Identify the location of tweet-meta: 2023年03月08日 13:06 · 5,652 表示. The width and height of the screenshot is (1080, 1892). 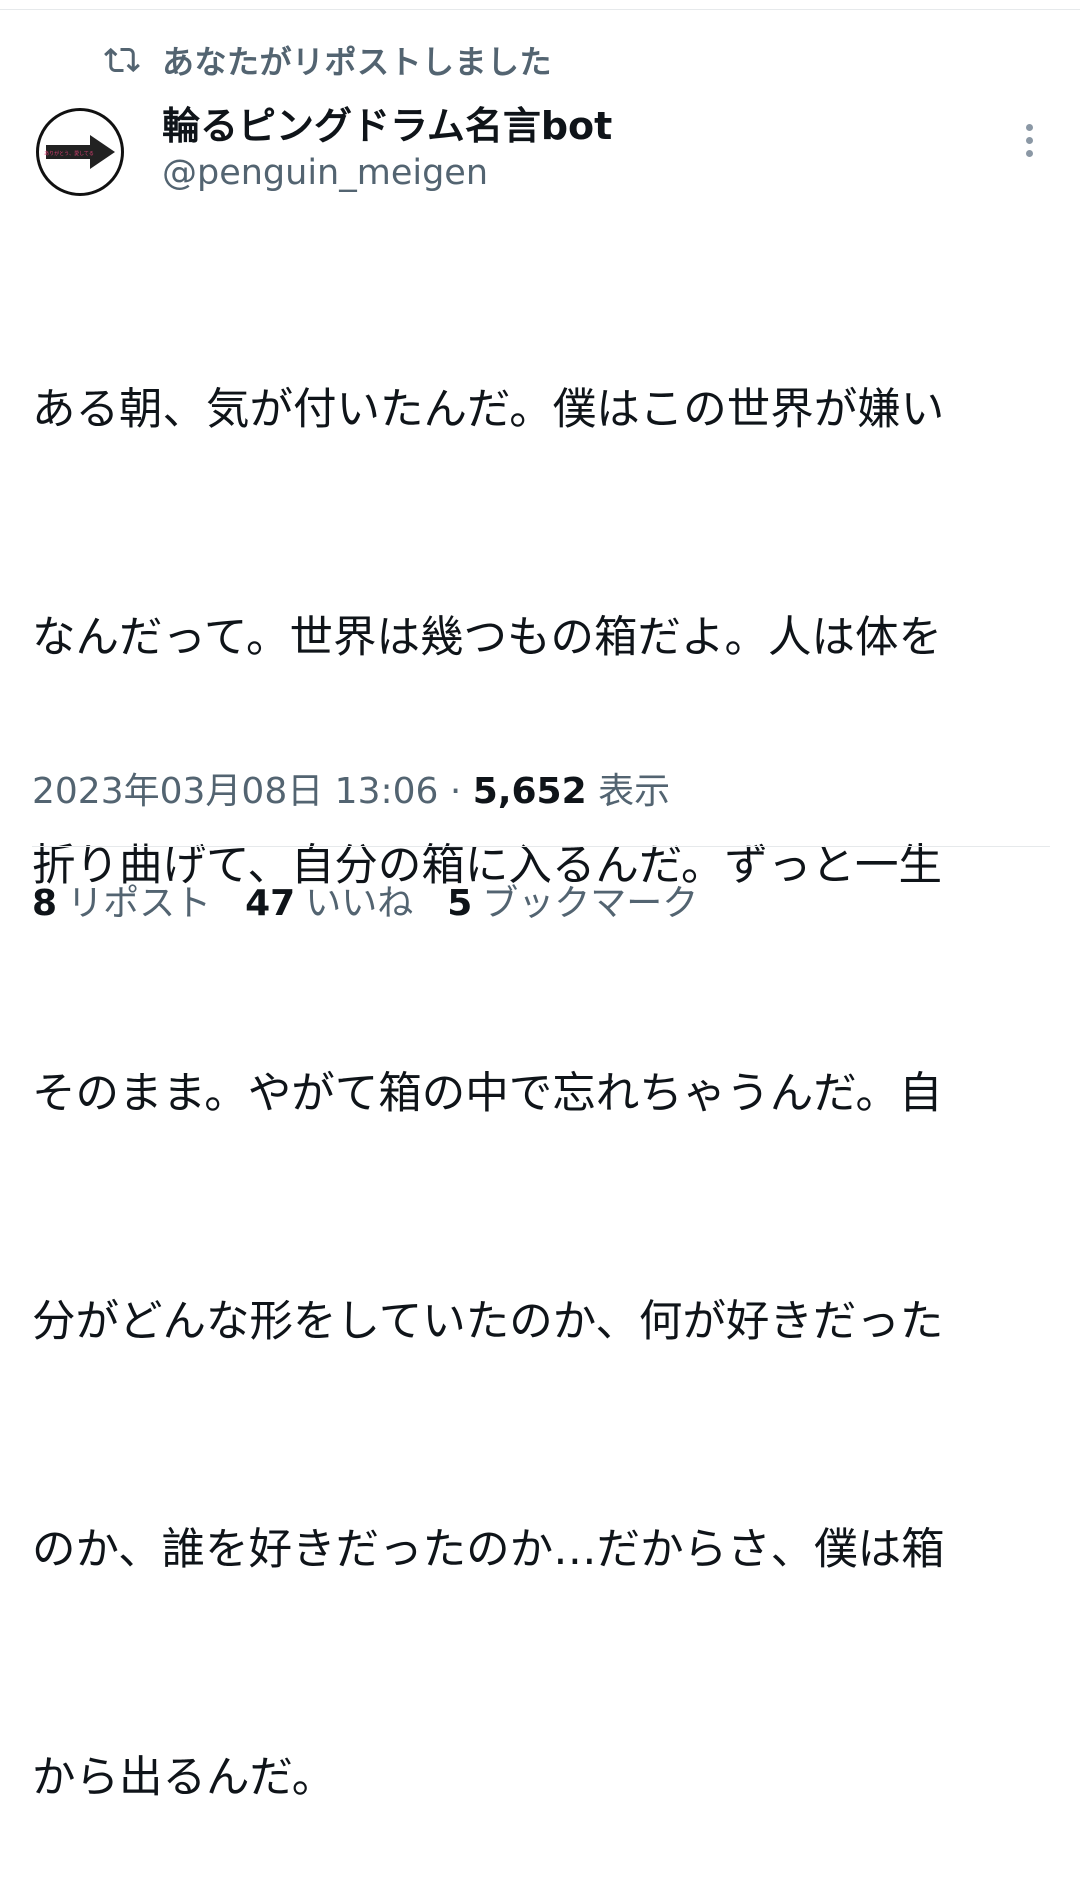
(351, 792).